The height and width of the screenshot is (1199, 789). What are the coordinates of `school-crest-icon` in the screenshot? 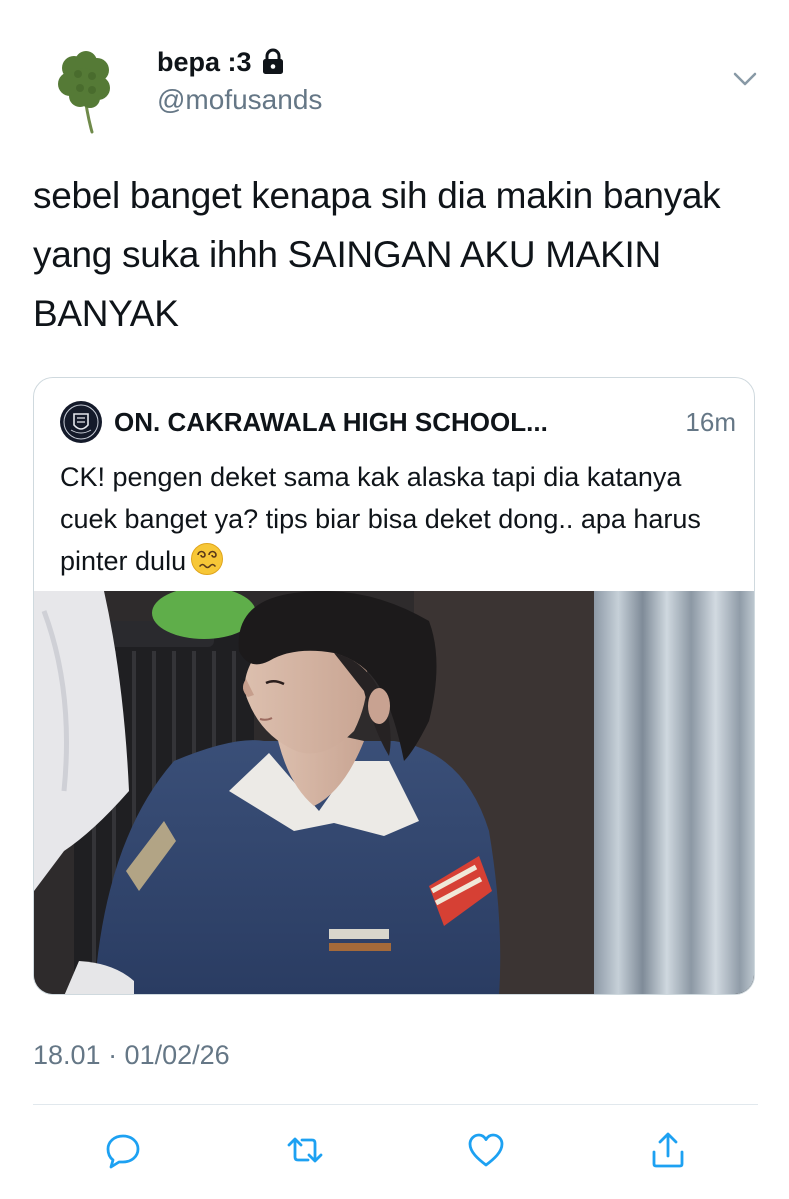 It's located at (81, 422).